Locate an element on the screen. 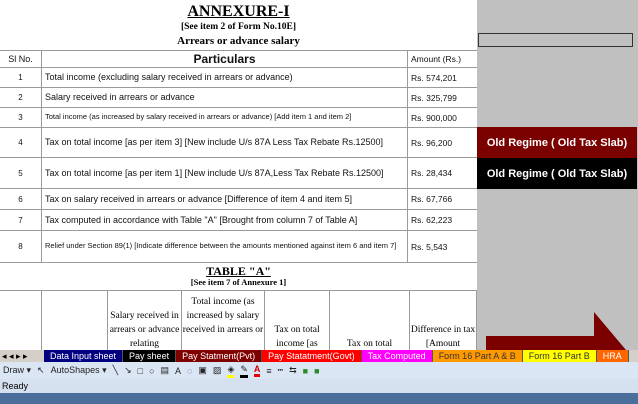 Image resolution: width=638 pixels, height=404 pixels. annexure-ref: [See item 2 of Form No.10E] is located at coordinates (238, 27).